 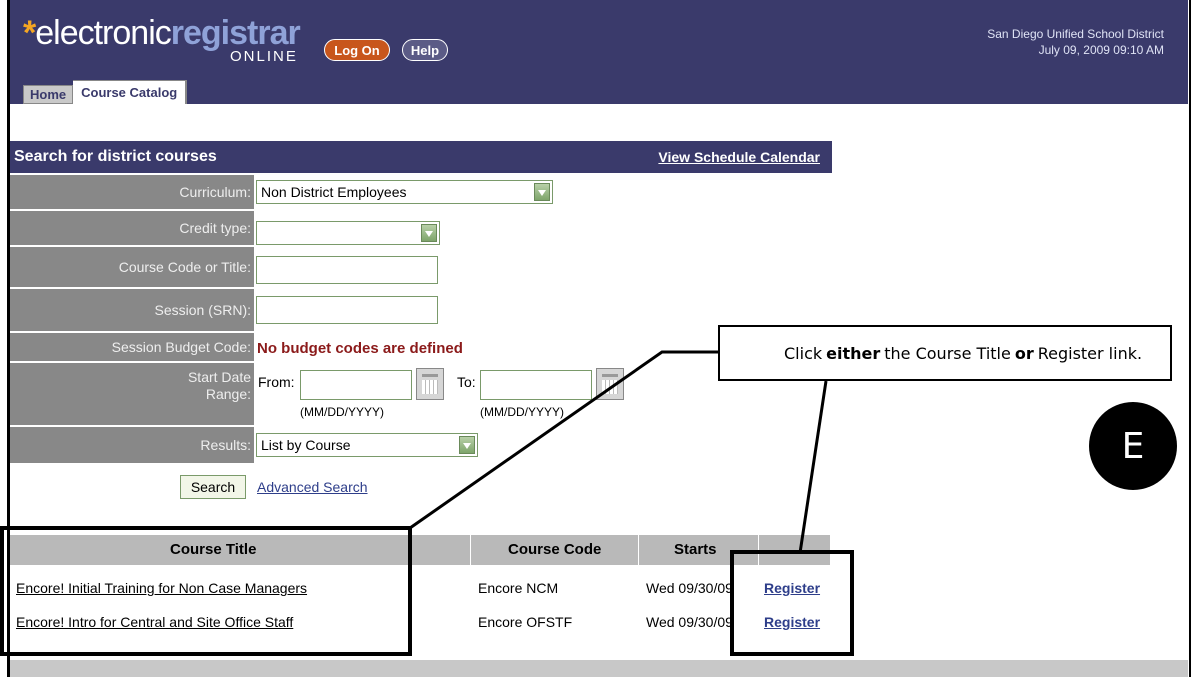 I want to click on step-badge: E, so click(x=1133, y=446).